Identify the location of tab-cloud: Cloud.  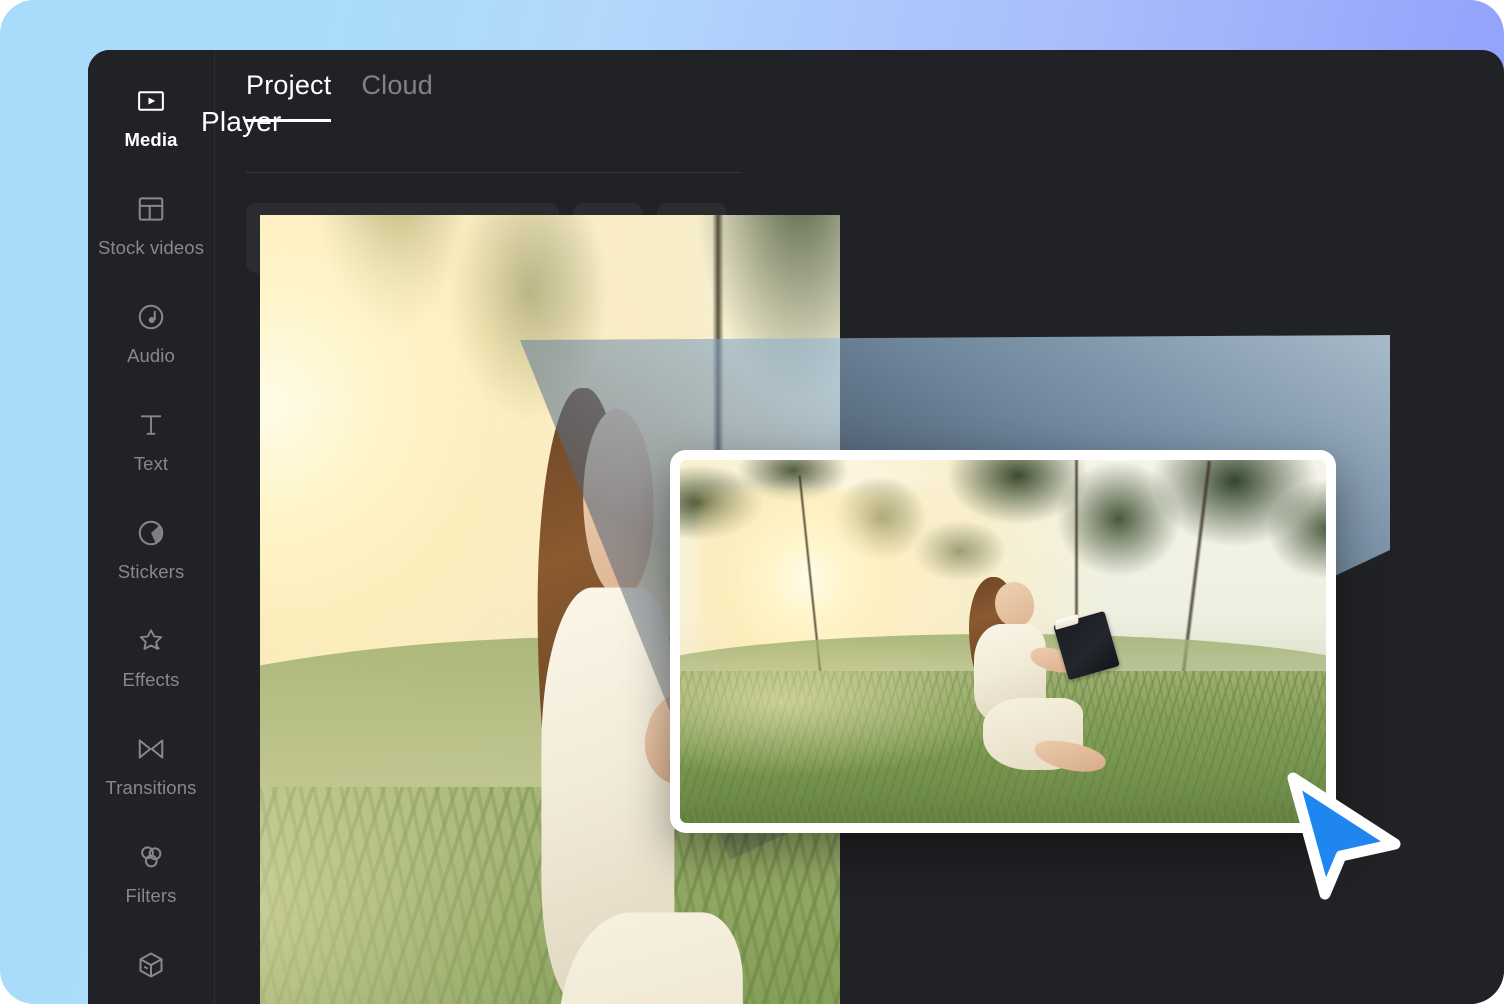
(397, 96).